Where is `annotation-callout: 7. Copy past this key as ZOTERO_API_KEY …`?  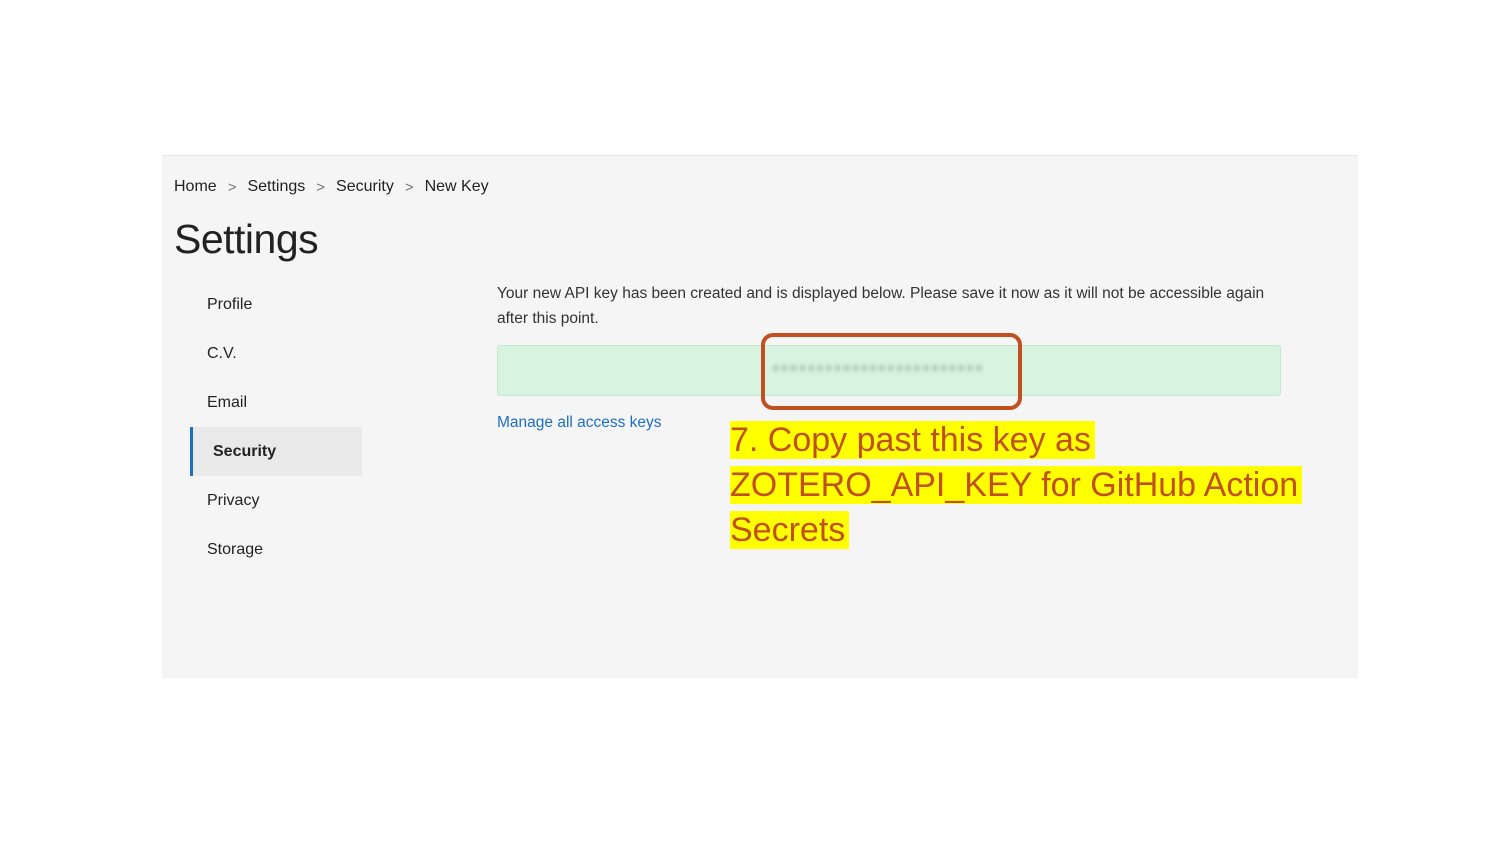 annotation-callout: 7. Copy past this key as ZOTERO_API_KEY … is located at coordinates (1025, 485).